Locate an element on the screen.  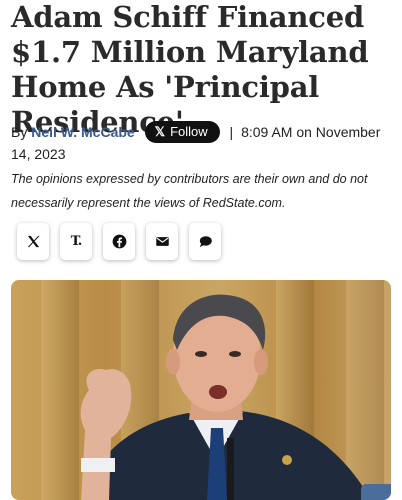
share-email-button is located at coordinates (162, 241).